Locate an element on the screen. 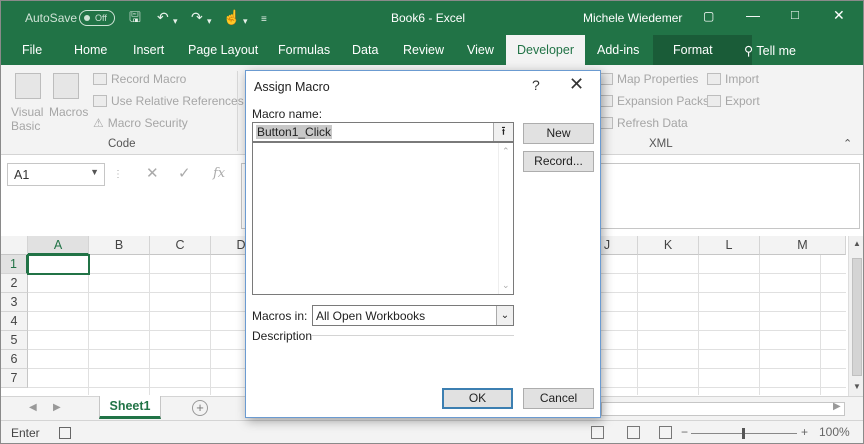  zoom-out-button: − is located at coordinates (684, 432).